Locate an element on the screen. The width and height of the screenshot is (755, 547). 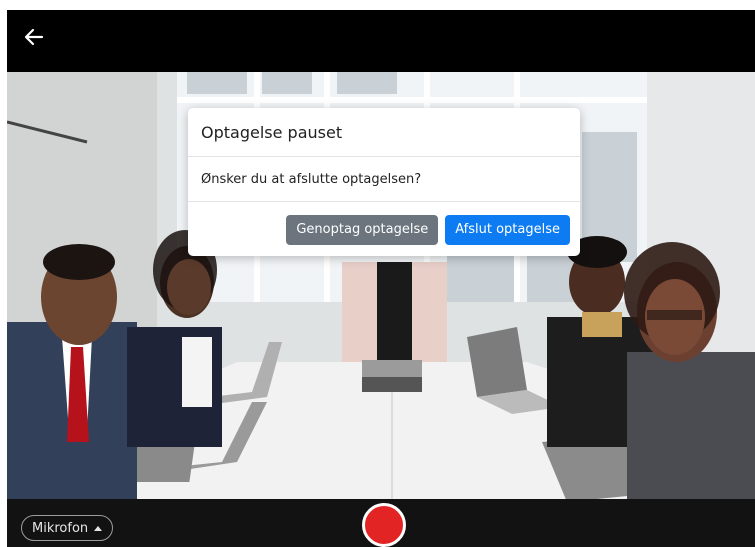
top-bar is located at coordinates (381, 41).